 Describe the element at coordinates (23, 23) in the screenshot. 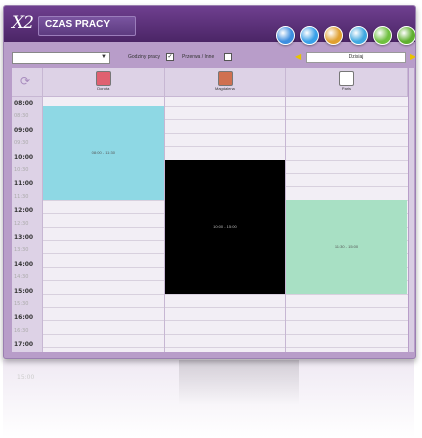

I see `app-logo: X2` at that location.